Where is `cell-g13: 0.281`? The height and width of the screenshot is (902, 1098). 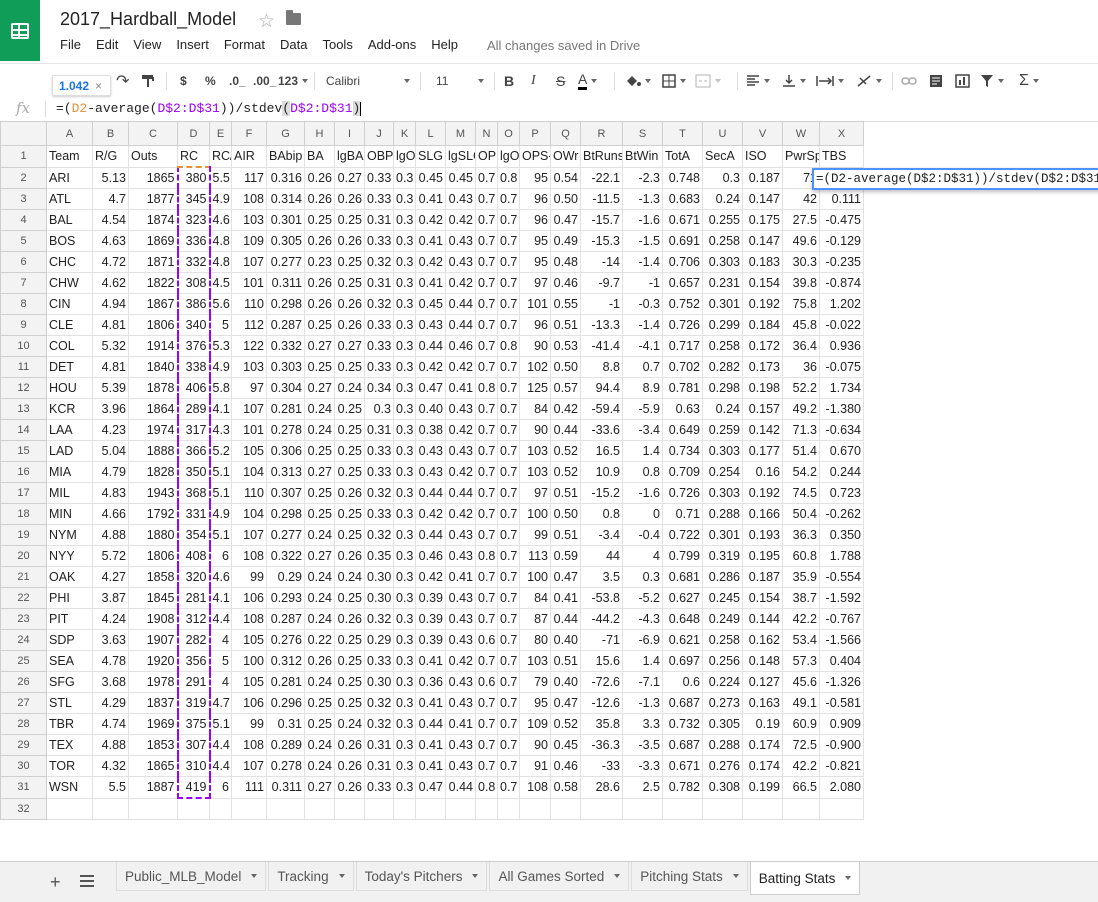 cell-g13: 0.281 is located at coordinates (285, 409).